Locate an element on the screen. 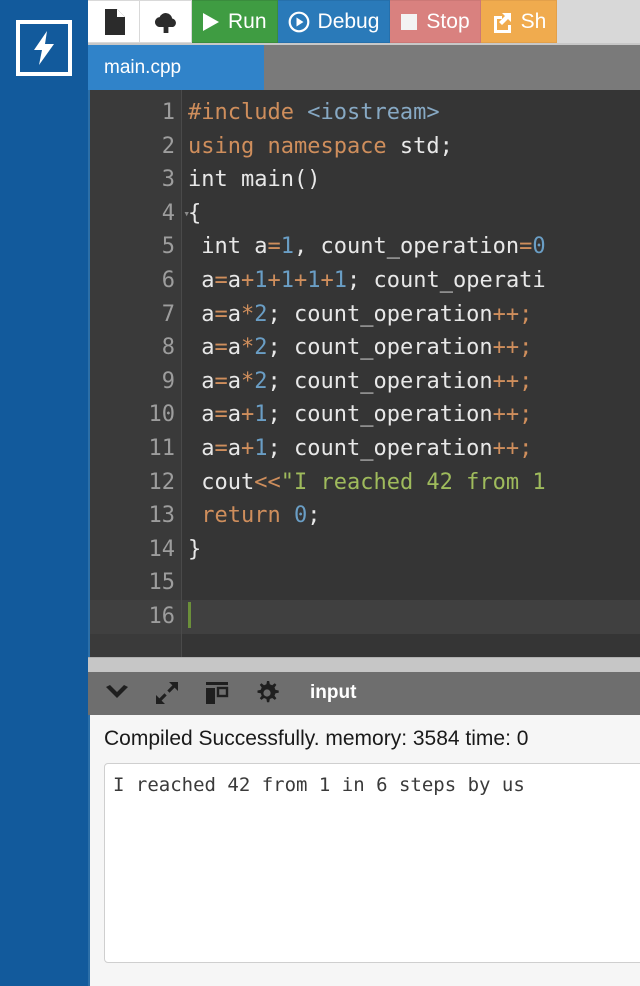 This screenshot has height=986, width=640. code-line: #include <iostream> is located at coordinates (411, 113).